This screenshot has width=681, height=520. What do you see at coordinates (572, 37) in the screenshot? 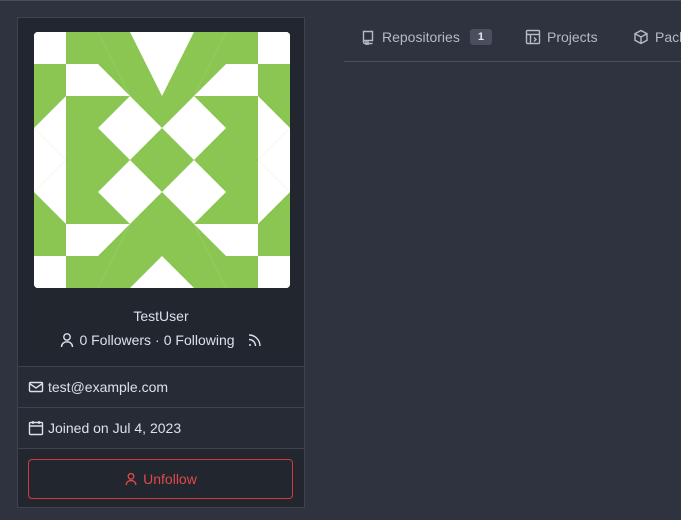
I see `tab-label: Projects` at bounding box center [572, 37].